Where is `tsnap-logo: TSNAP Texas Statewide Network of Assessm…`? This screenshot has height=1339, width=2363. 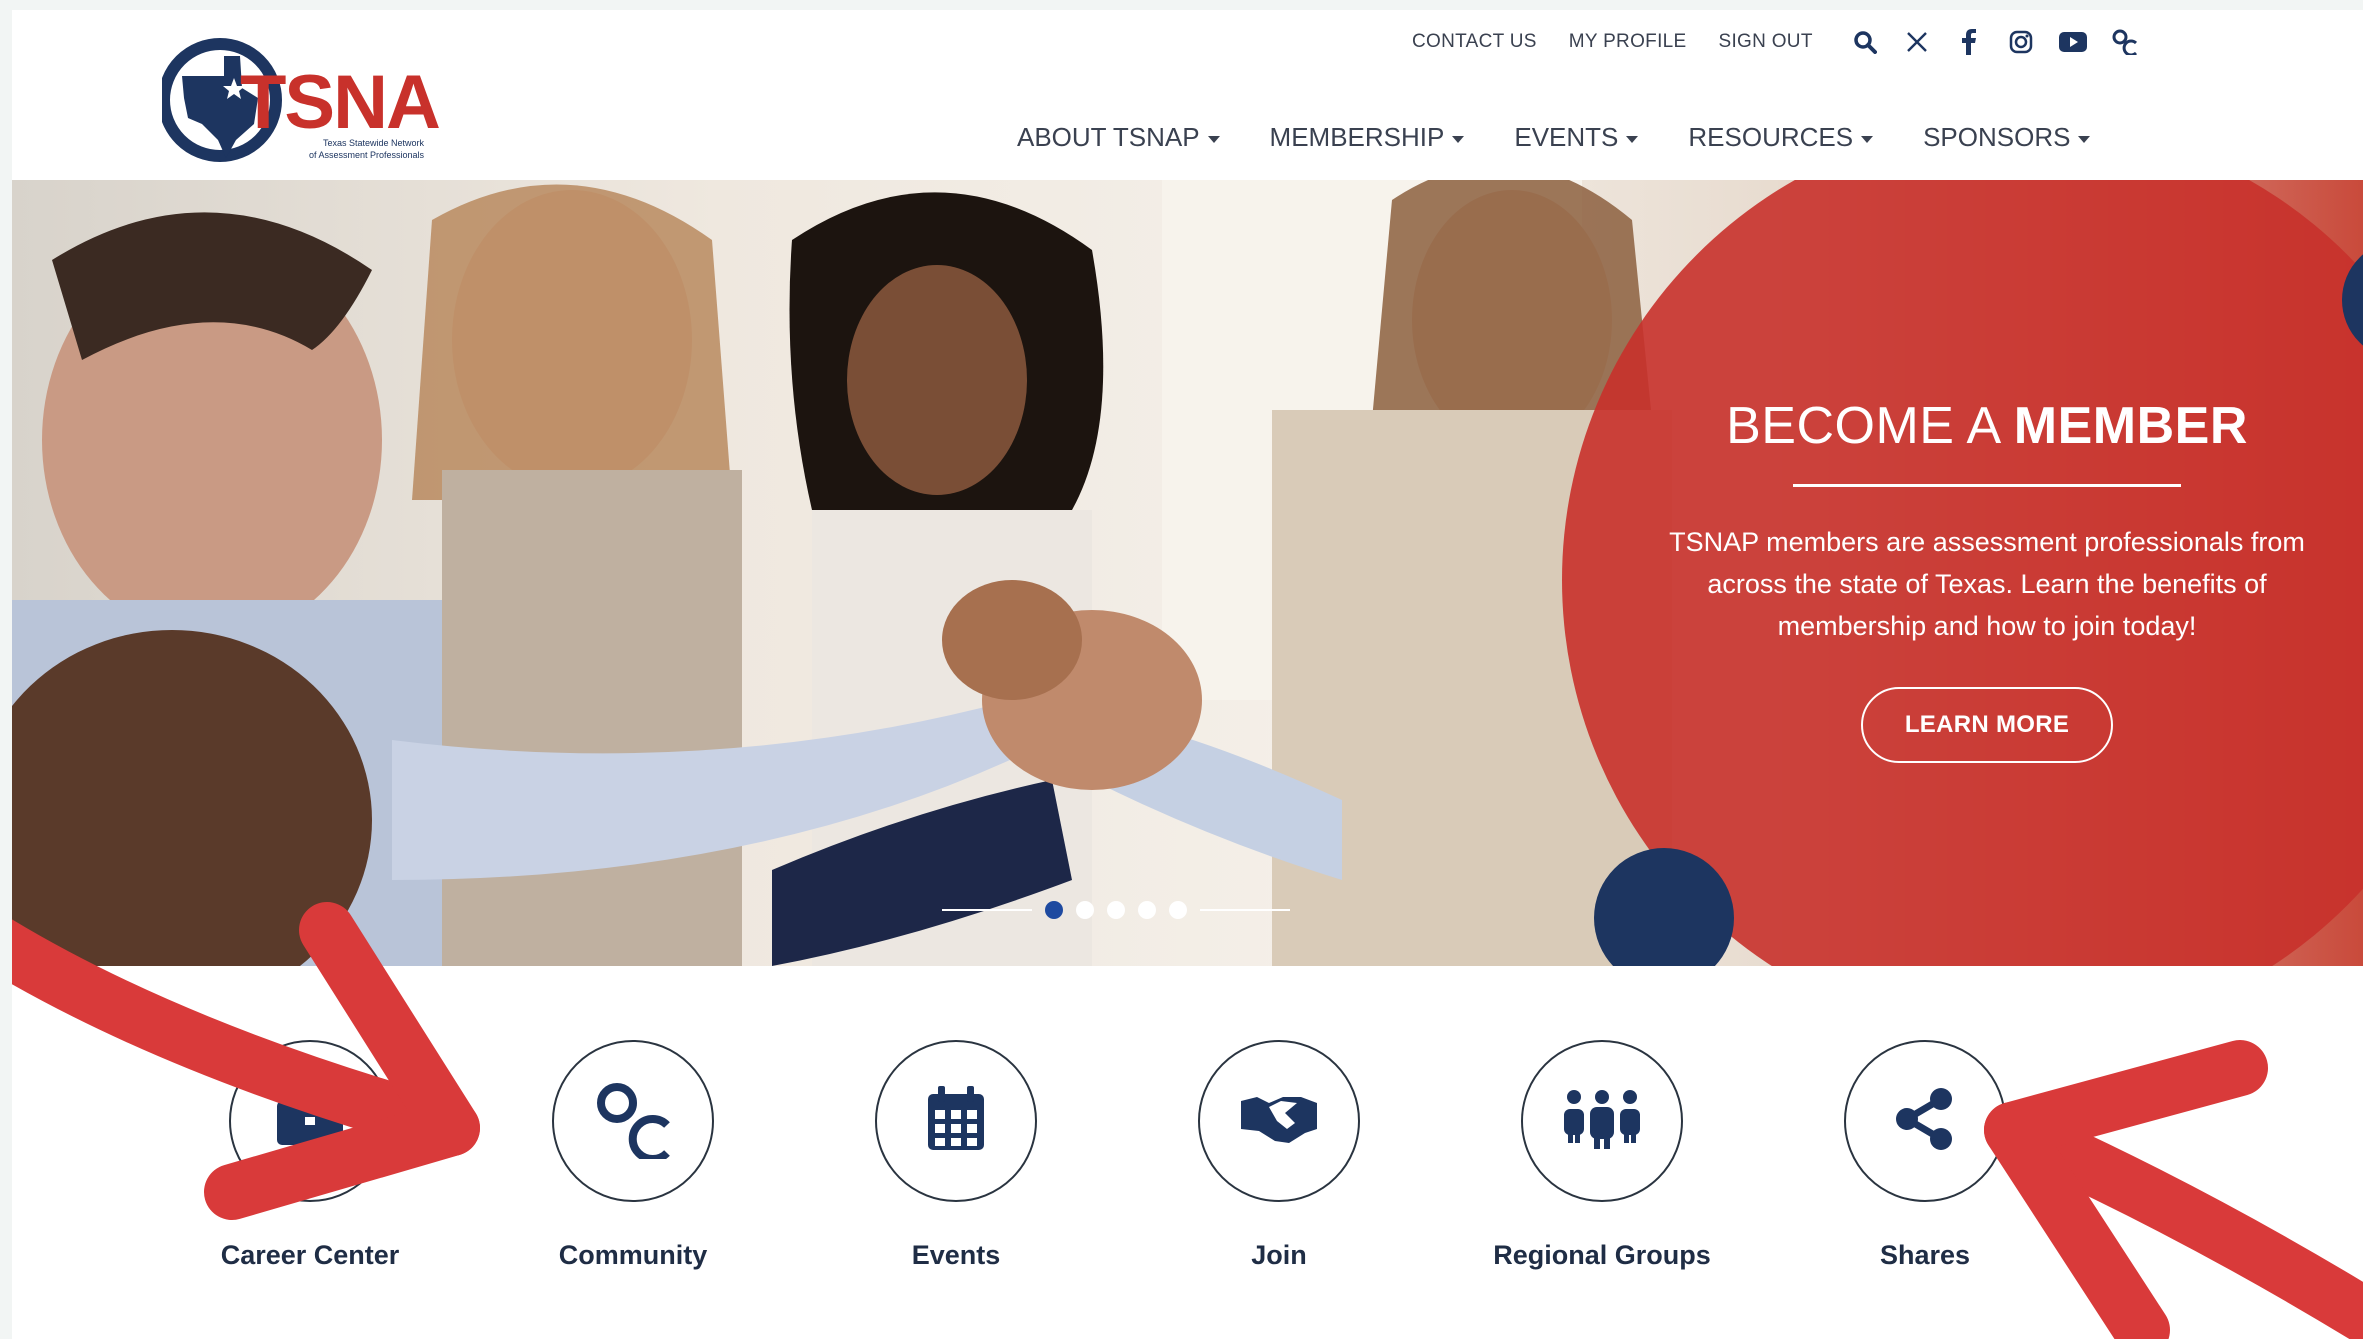
tsnap-logo: TSNAP Texas Statewide Network of Assessm… is located at coordinates (324, 103).